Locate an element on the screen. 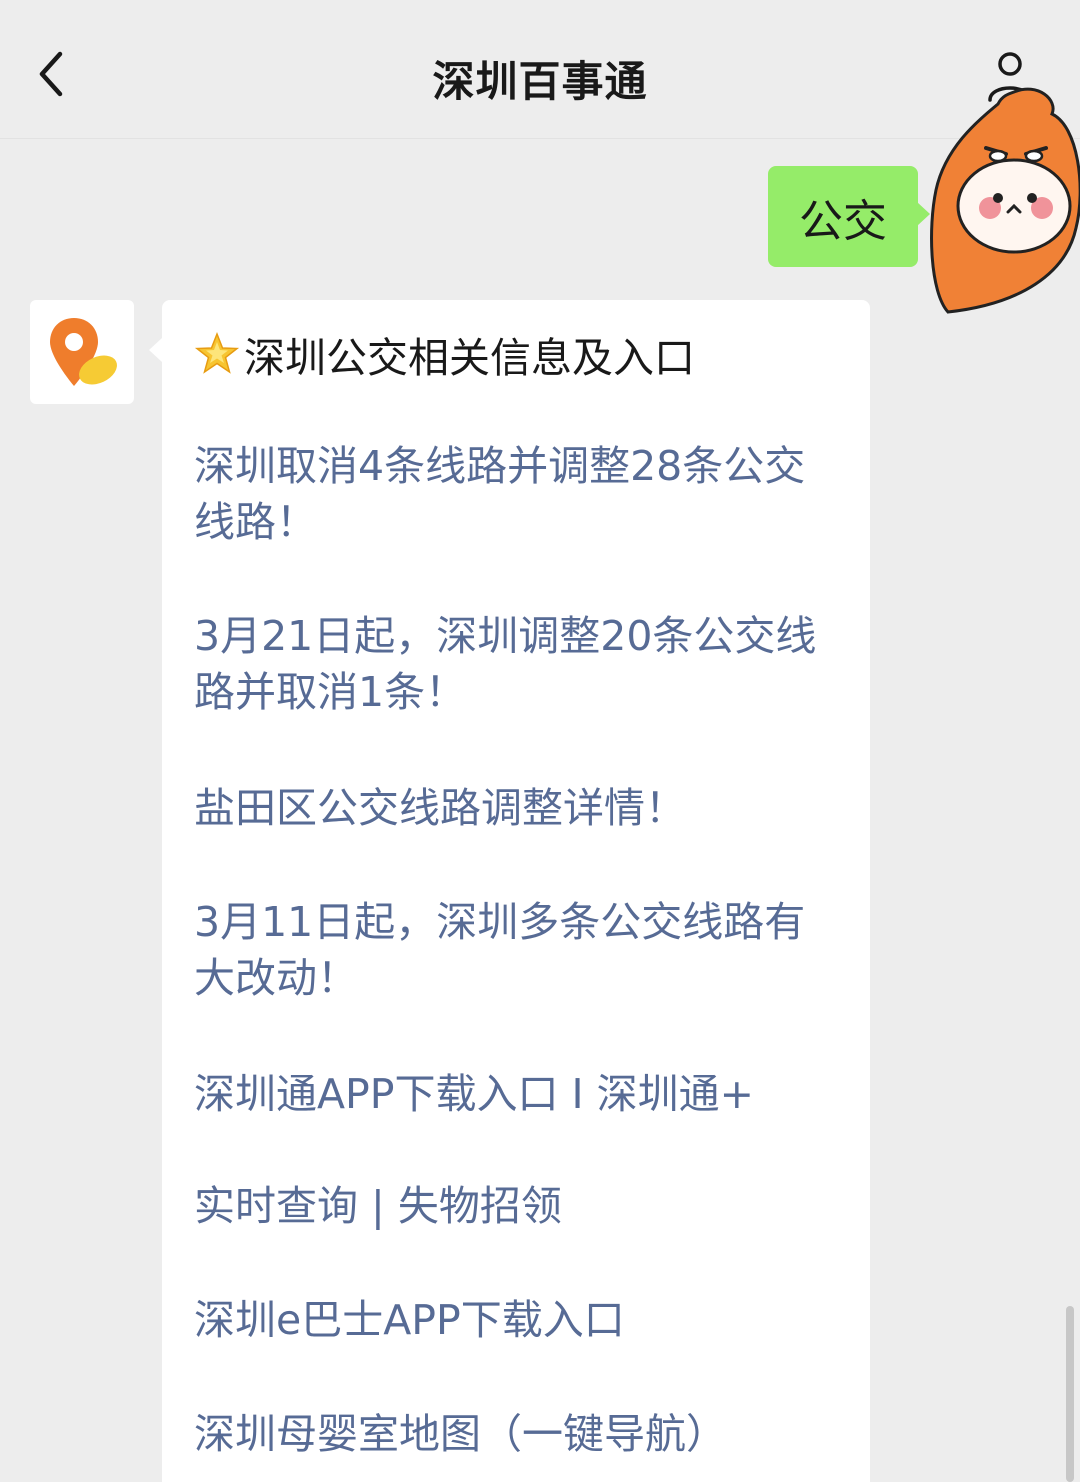 The image size is (1080, 1482). user-message-bubble: 公交 is located at coordinates (849, 216).